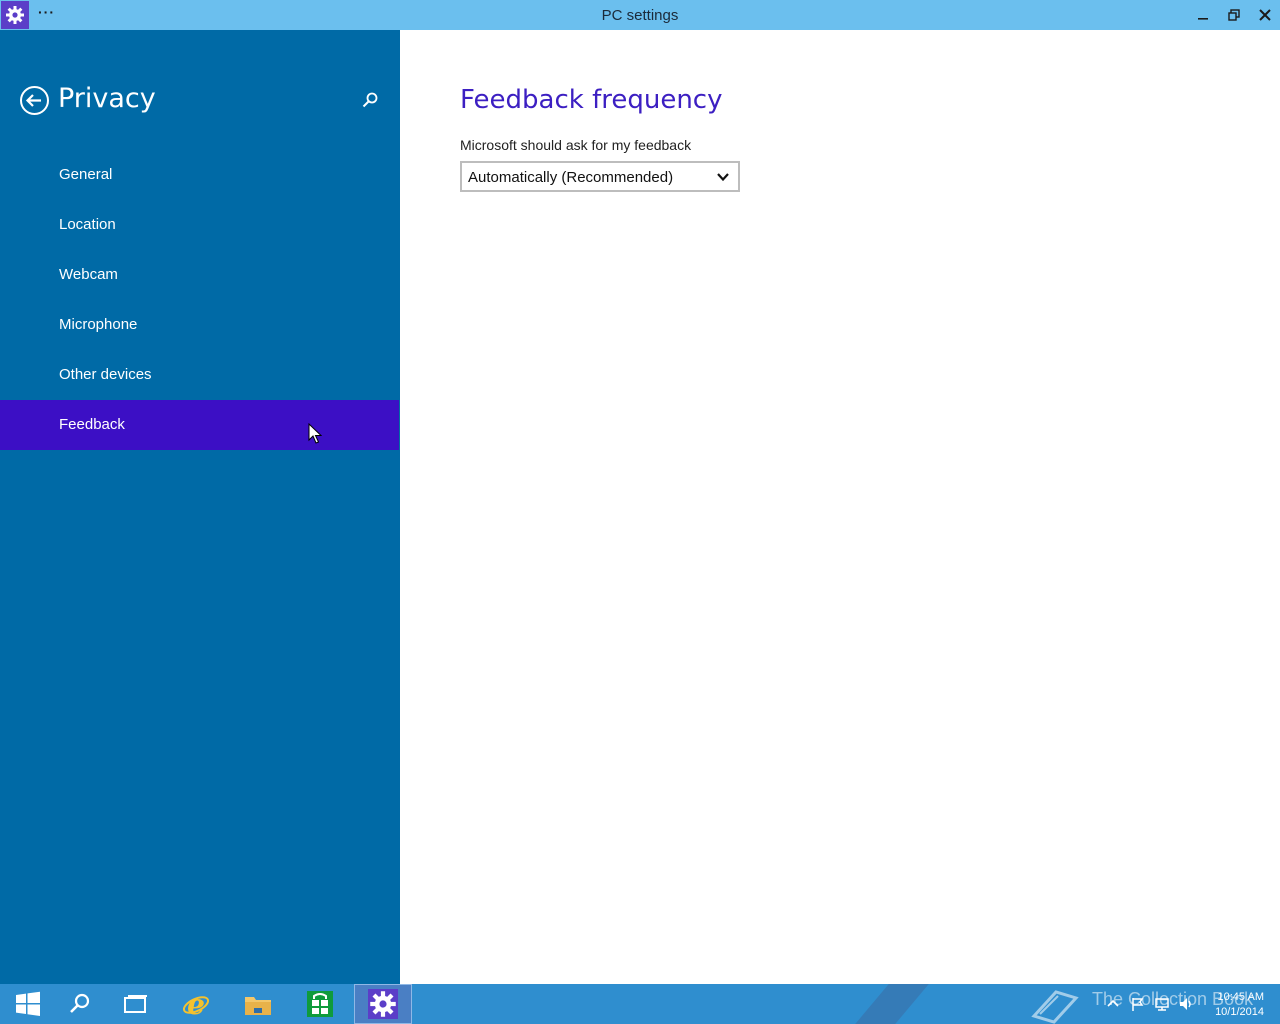 Image resolution: width=1280 pixels, height=1024 pixels. I want to click on close-icon, so click(1265, 15).